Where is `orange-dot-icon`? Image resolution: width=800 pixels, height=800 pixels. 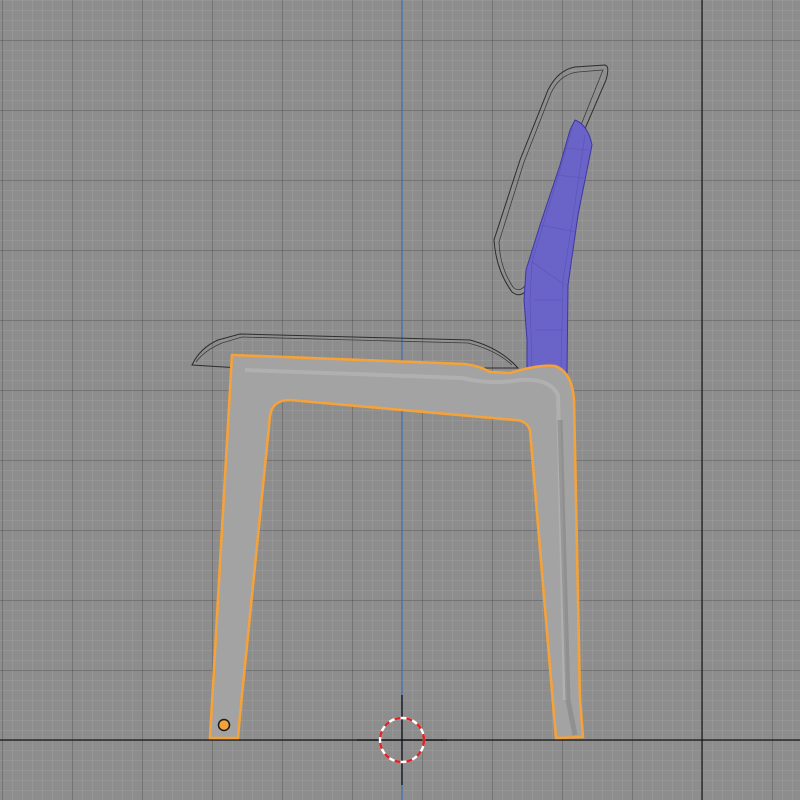 orange-dot-icon is located at coordinates (224, 725).